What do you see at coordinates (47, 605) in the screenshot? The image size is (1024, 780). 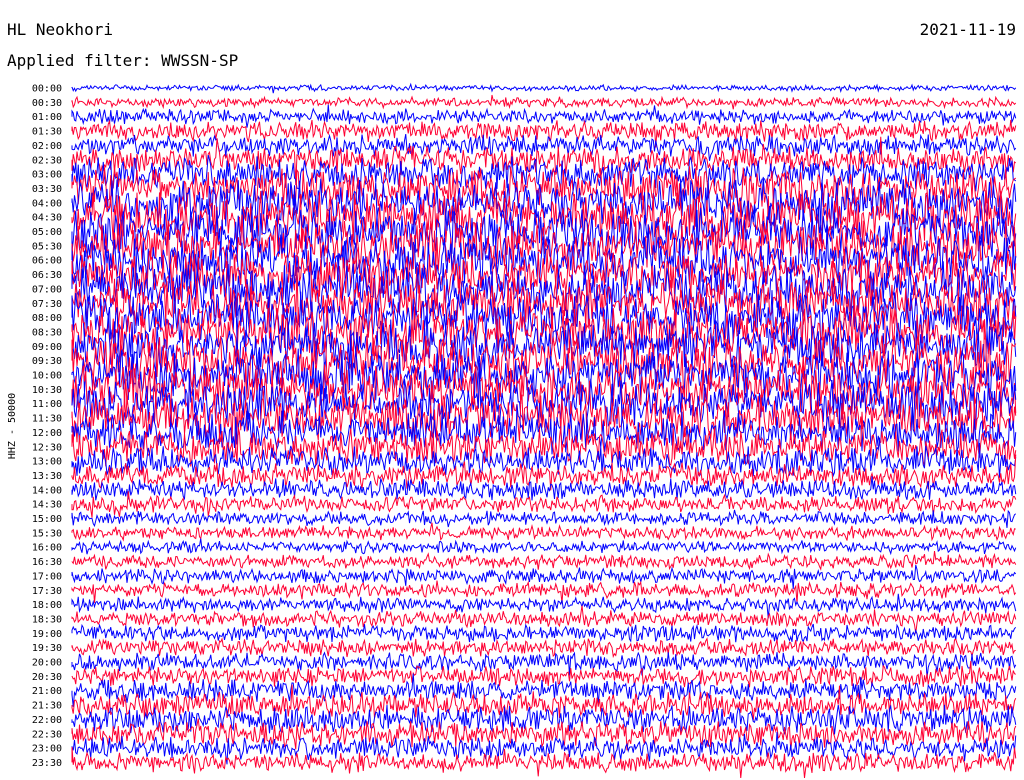 I see `time-label: 18:00` at bounding box center [47, 605].